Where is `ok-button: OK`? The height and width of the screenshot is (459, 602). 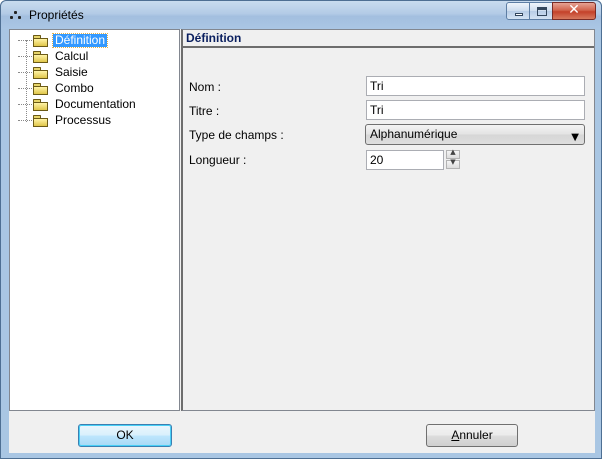
ok-button: OK is located at coordinates (125, 435).